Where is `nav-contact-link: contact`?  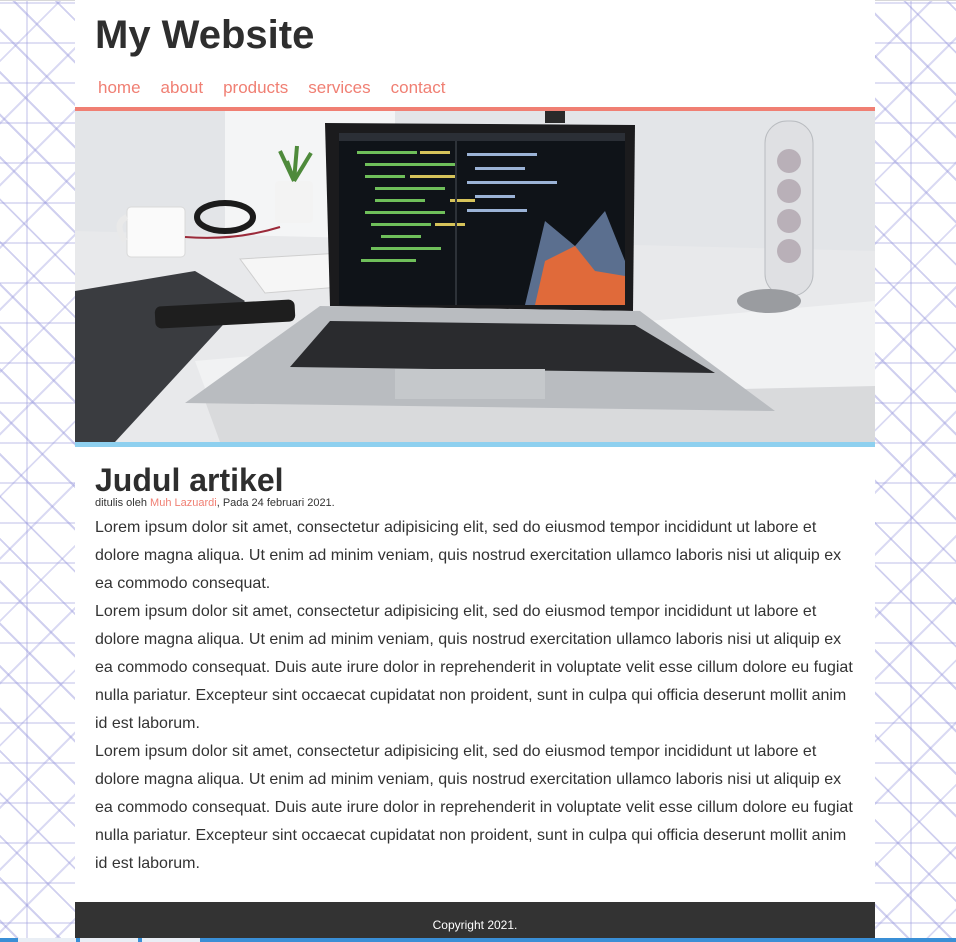 nav-contact-link: contact is located at coordinates (418, 88).